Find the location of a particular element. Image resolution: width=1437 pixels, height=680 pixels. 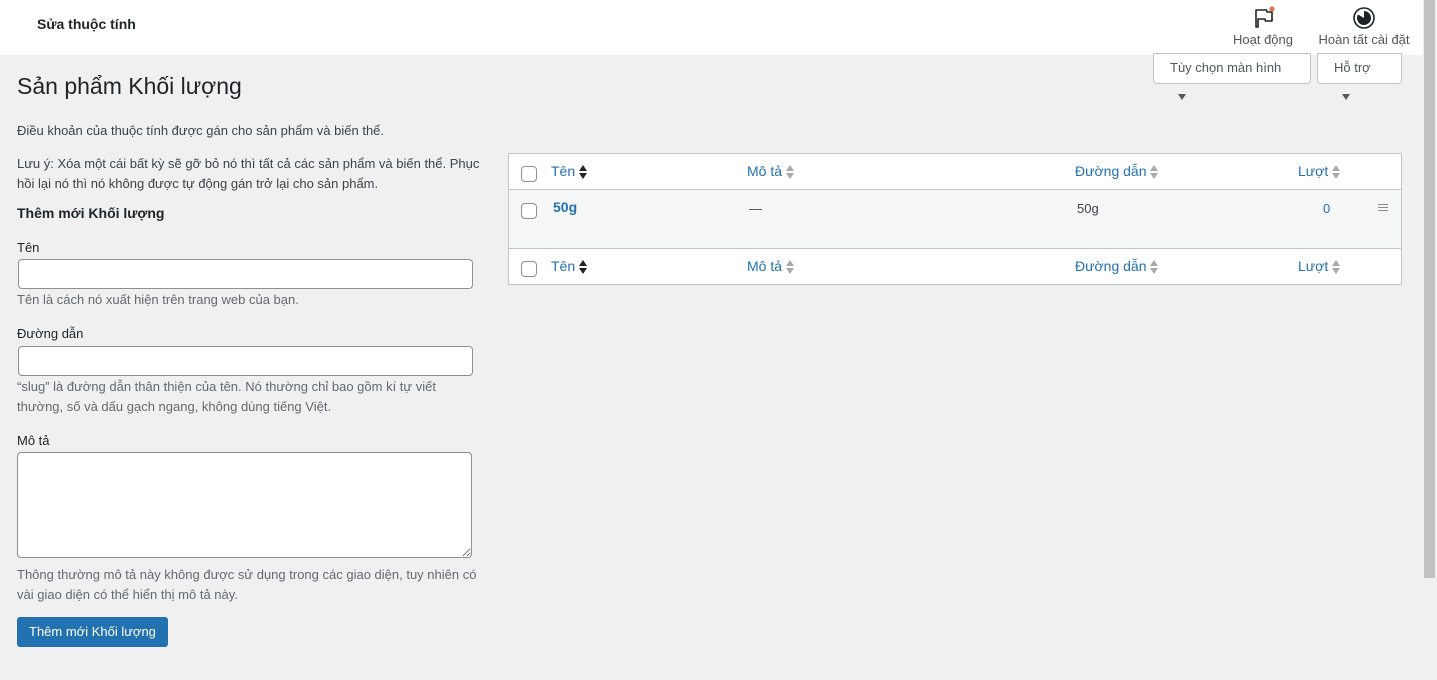

activity-button: Hoạt động is located at coordinates (1263, 26).